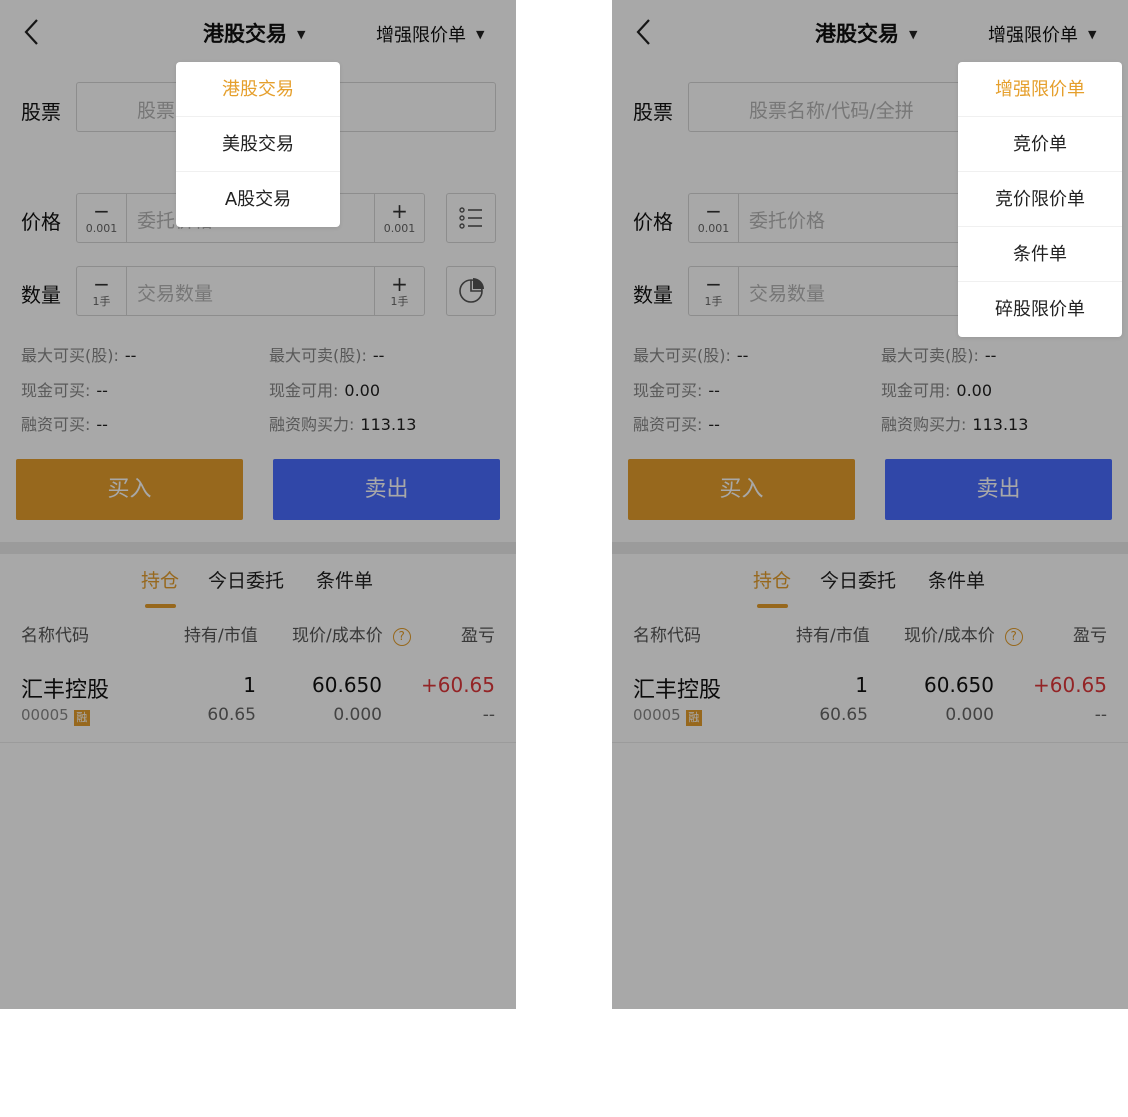 Image resolution: width=1128 pixels, height=1117 pixels. I want to click on menu-item-auction-limit: 竞价限价单, so click(1040, 199).